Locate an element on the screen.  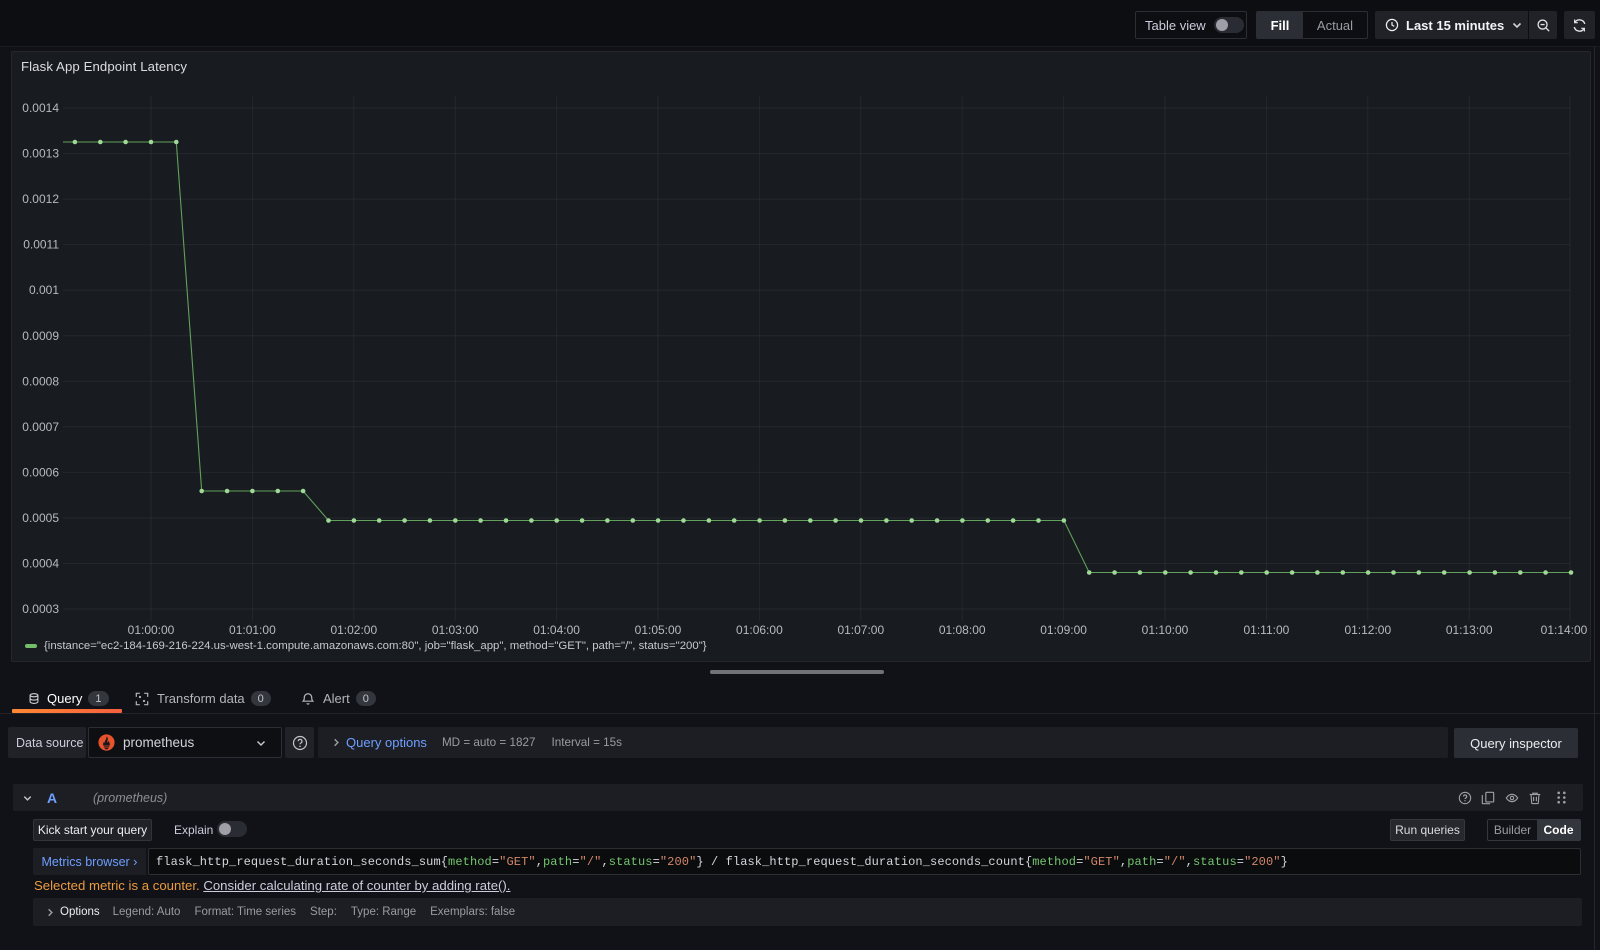
svg-text: 01:07:00 is located at coordinates (860, 630).